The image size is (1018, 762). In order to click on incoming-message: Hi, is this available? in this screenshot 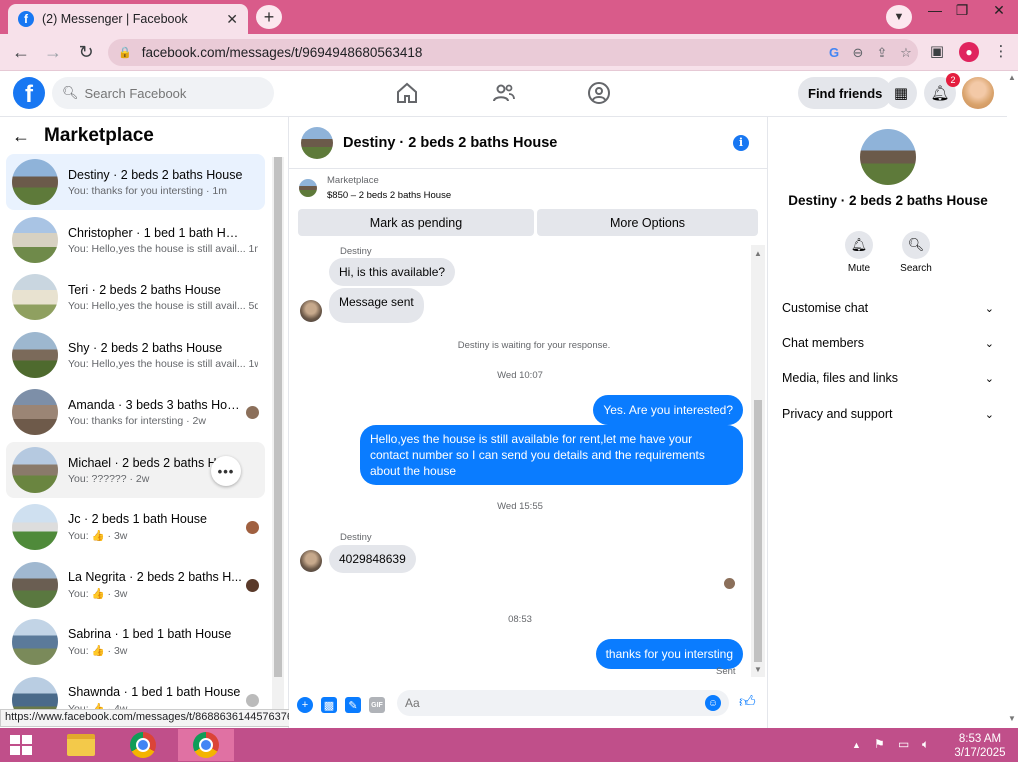, I will do `click(392, 272)`.